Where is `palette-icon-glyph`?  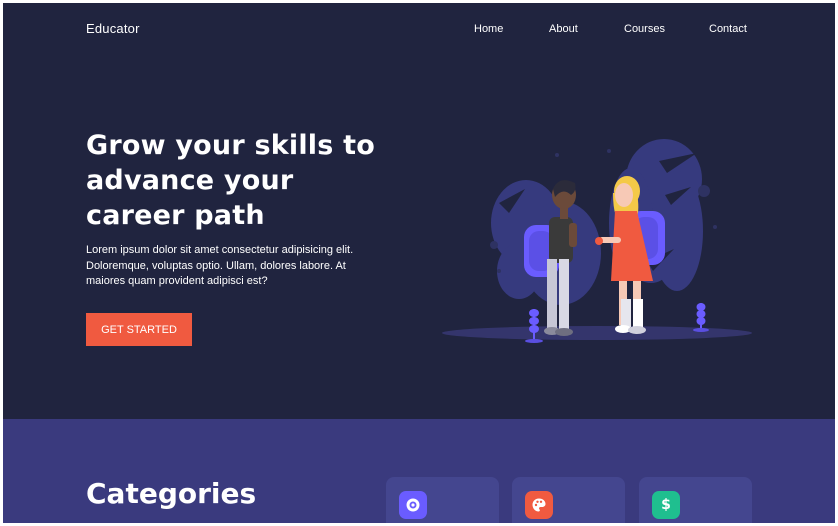 palette-icon-glyph is located at coordinates (539, 505).